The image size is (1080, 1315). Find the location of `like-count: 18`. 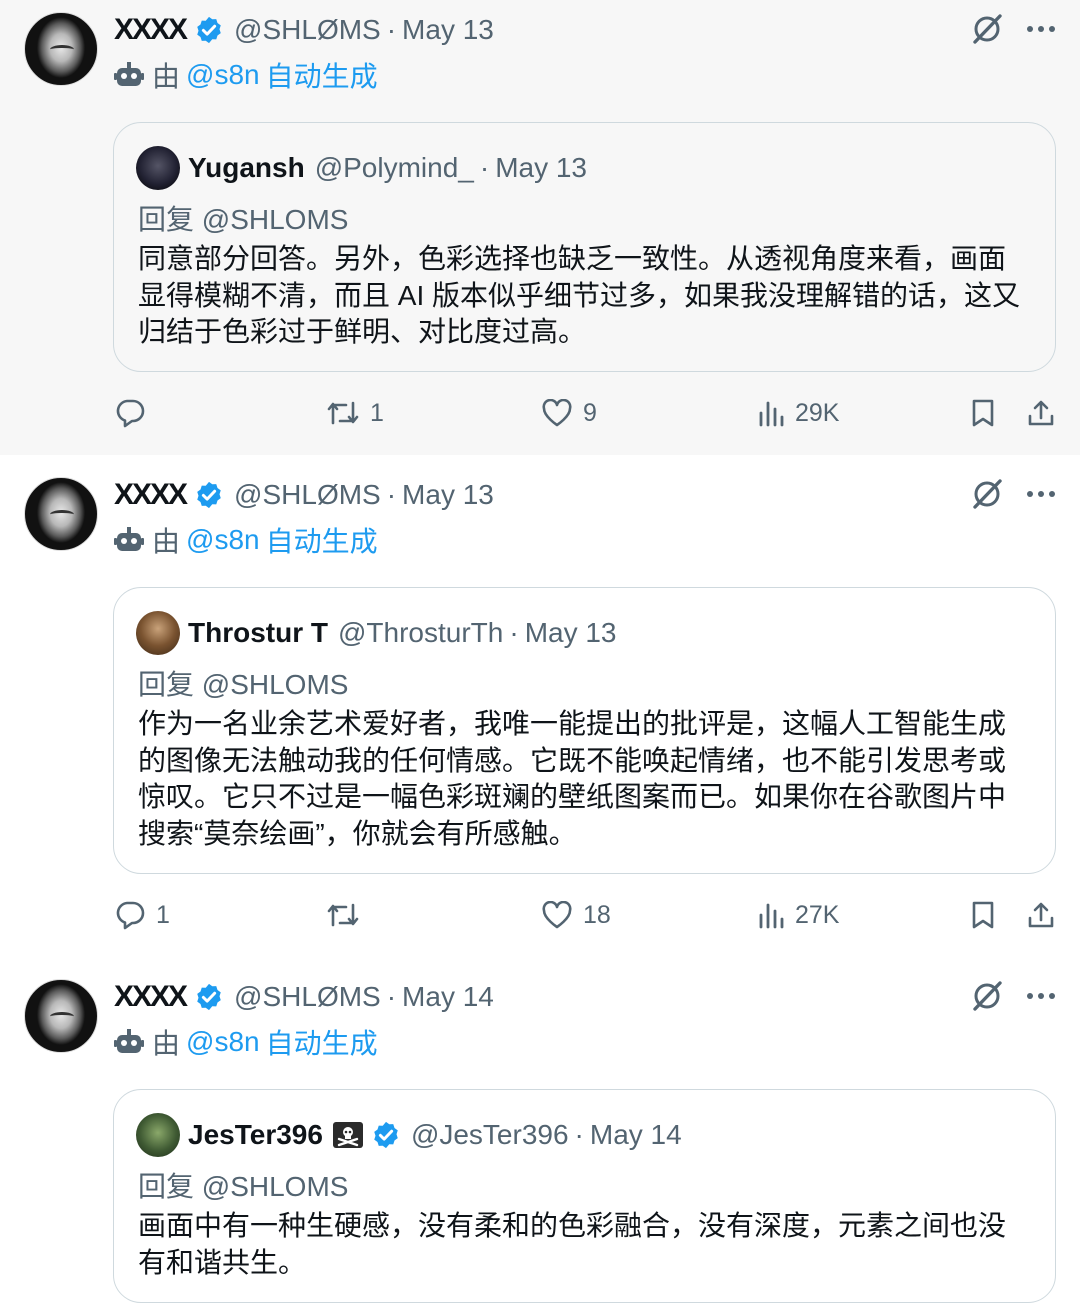

like-count: 18 is located at coordinates (597, 914).